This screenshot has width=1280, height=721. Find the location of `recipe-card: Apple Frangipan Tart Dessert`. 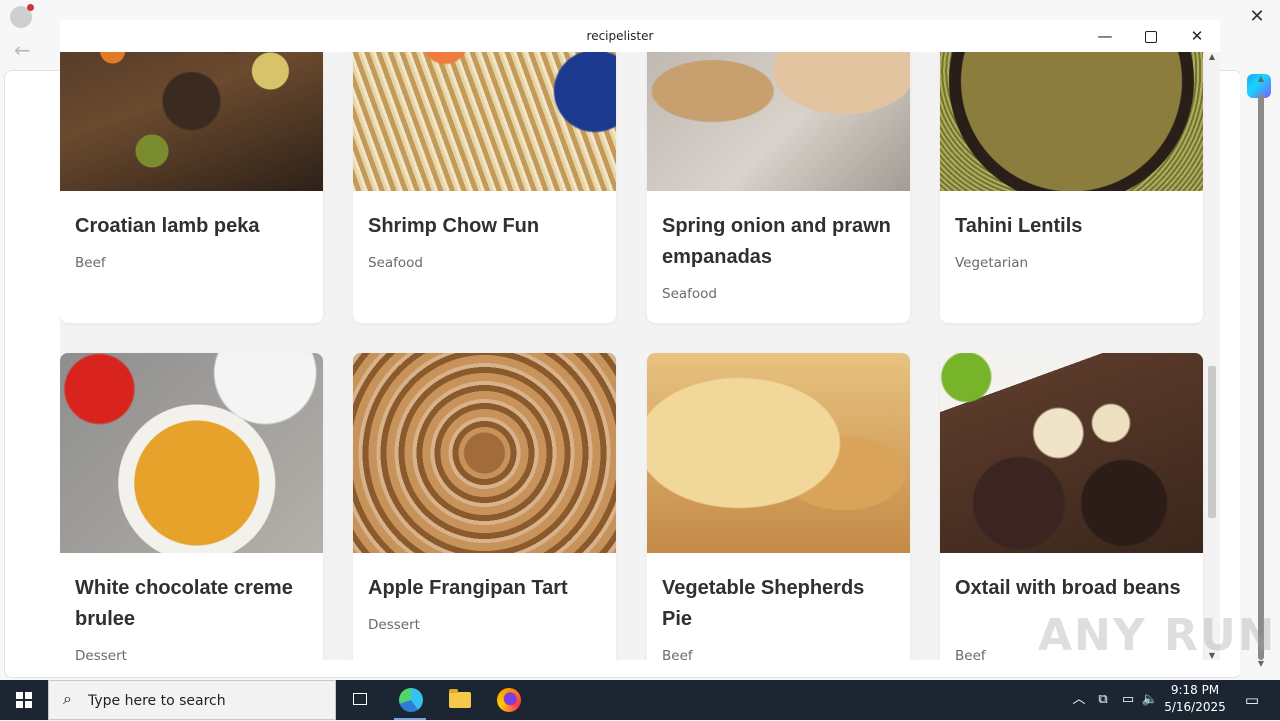

recipe-card: Apple Frangipan Tart Dessert is located at coordinates (484, 506).